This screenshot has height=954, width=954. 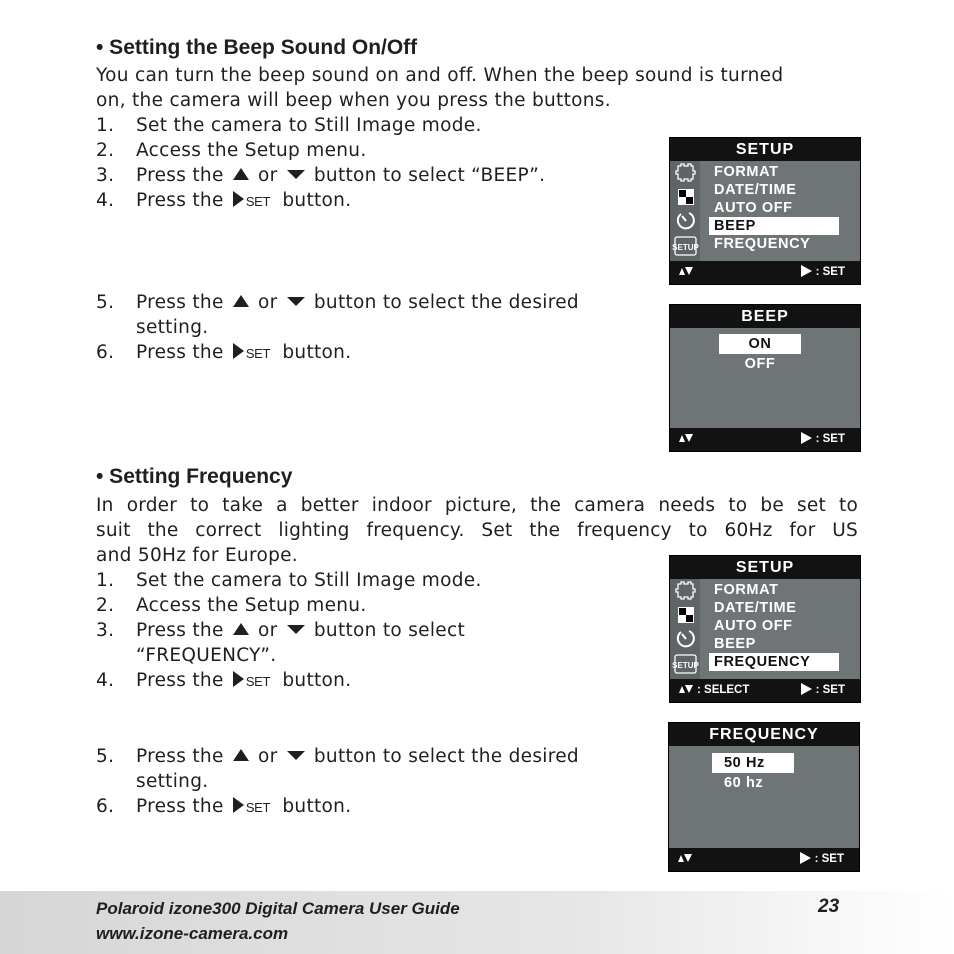 I want to click on frequency-options: 50 Hz 60 hz, so click(x=753, y=773).